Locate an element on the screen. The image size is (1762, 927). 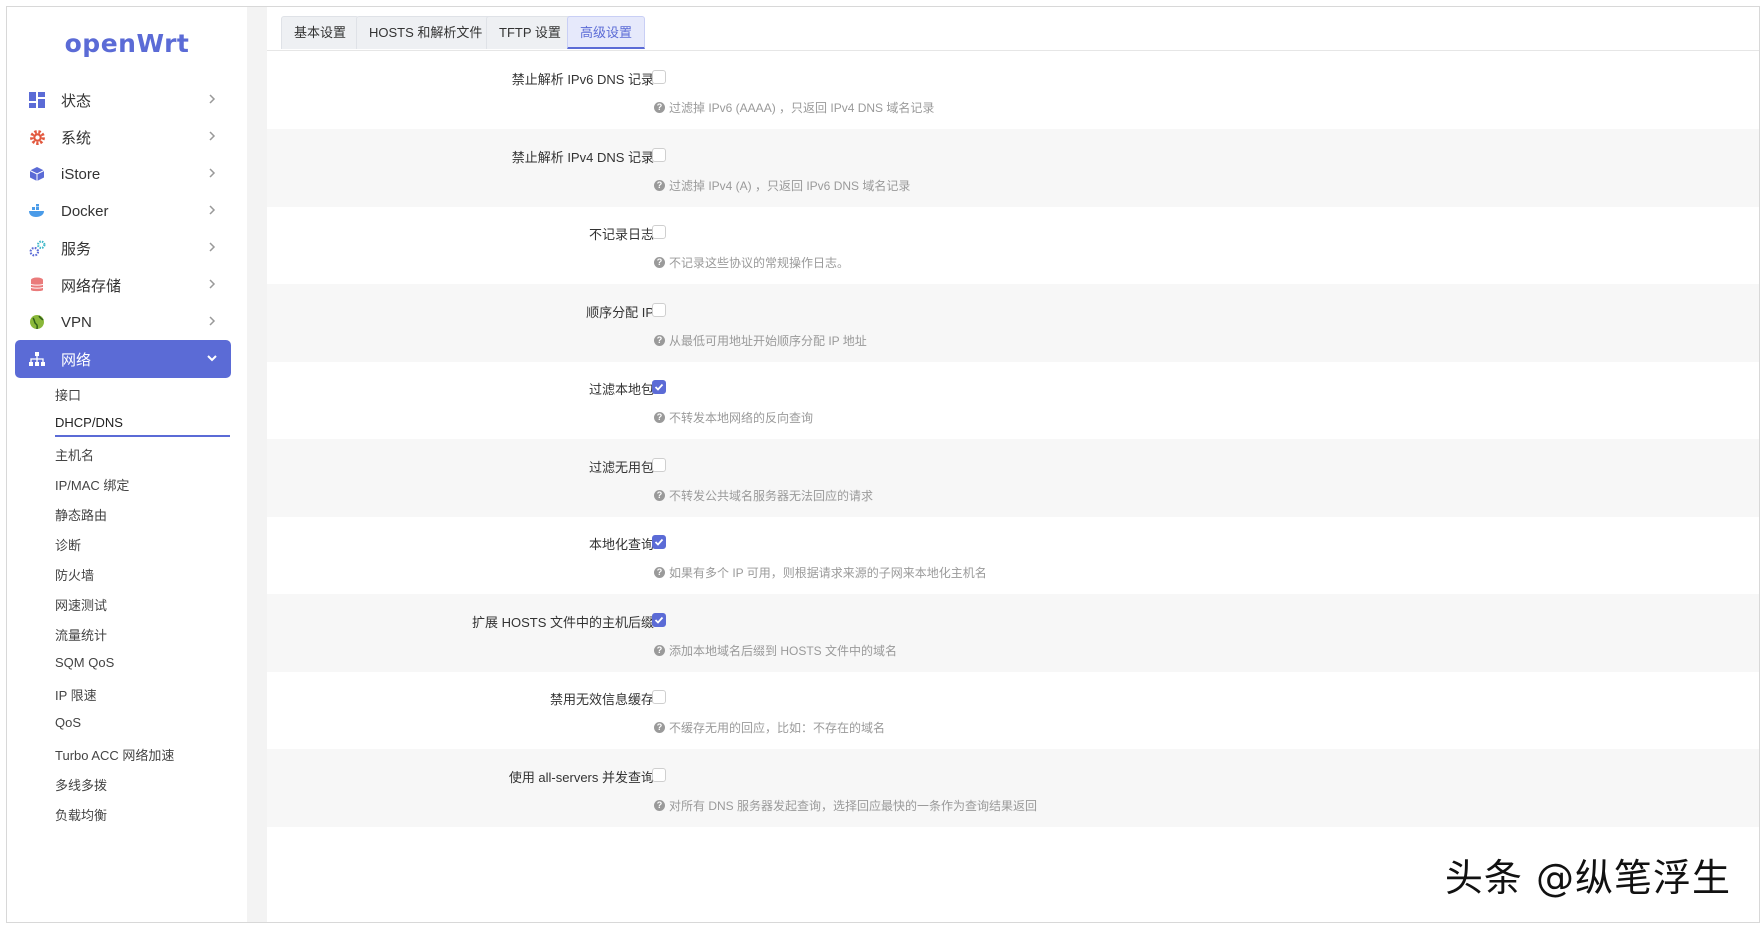
setting-hint: ? 如果有多个 IP 可用，则根据请求来源的子网来本地化主机名 is located at coordinates (820, 572).